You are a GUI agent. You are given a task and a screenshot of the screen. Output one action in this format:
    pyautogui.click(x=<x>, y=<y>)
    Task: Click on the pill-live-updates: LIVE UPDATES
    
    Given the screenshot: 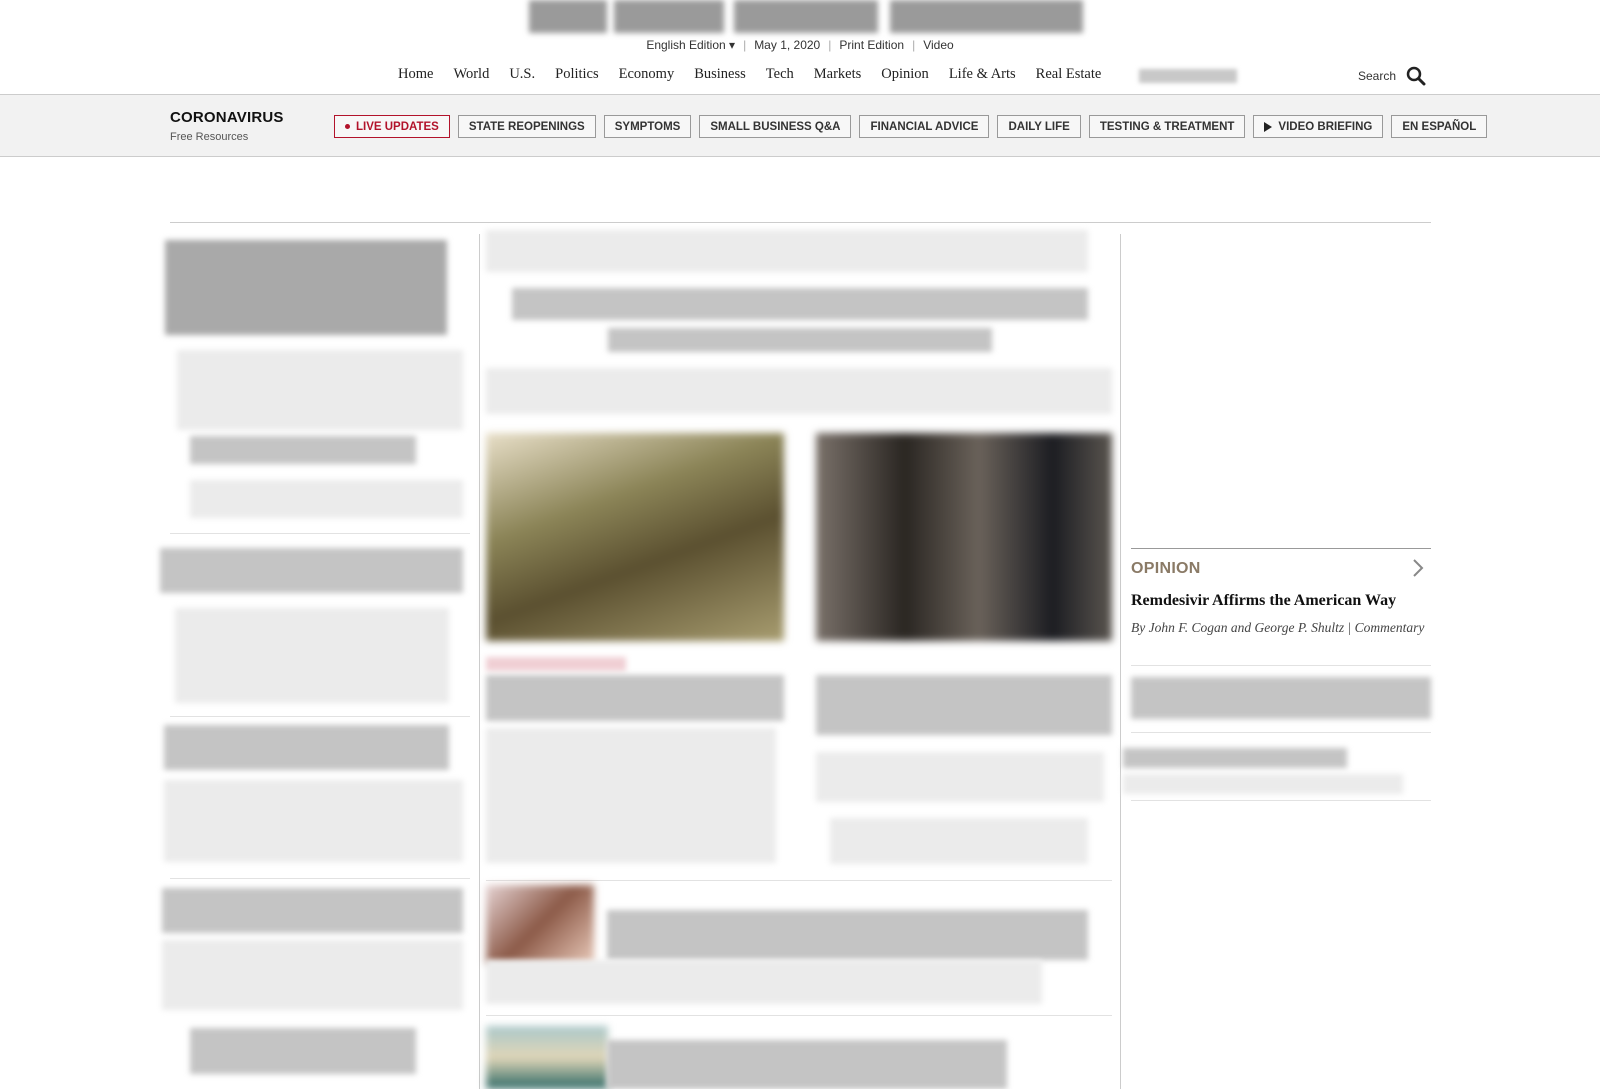 What is the action you would take?
    pyautogui.click(x=392, y=126)
    